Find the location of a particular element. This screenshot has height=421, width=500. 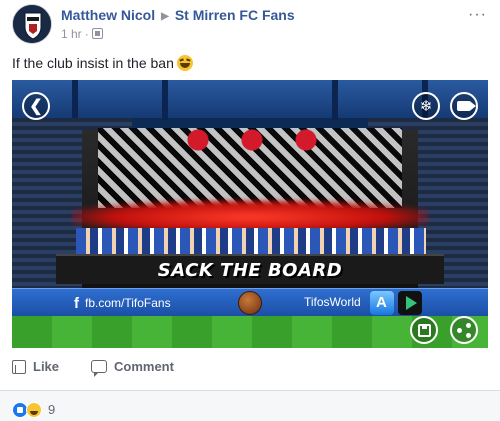

comment-label: Comment is located at coordinates (144, 366).